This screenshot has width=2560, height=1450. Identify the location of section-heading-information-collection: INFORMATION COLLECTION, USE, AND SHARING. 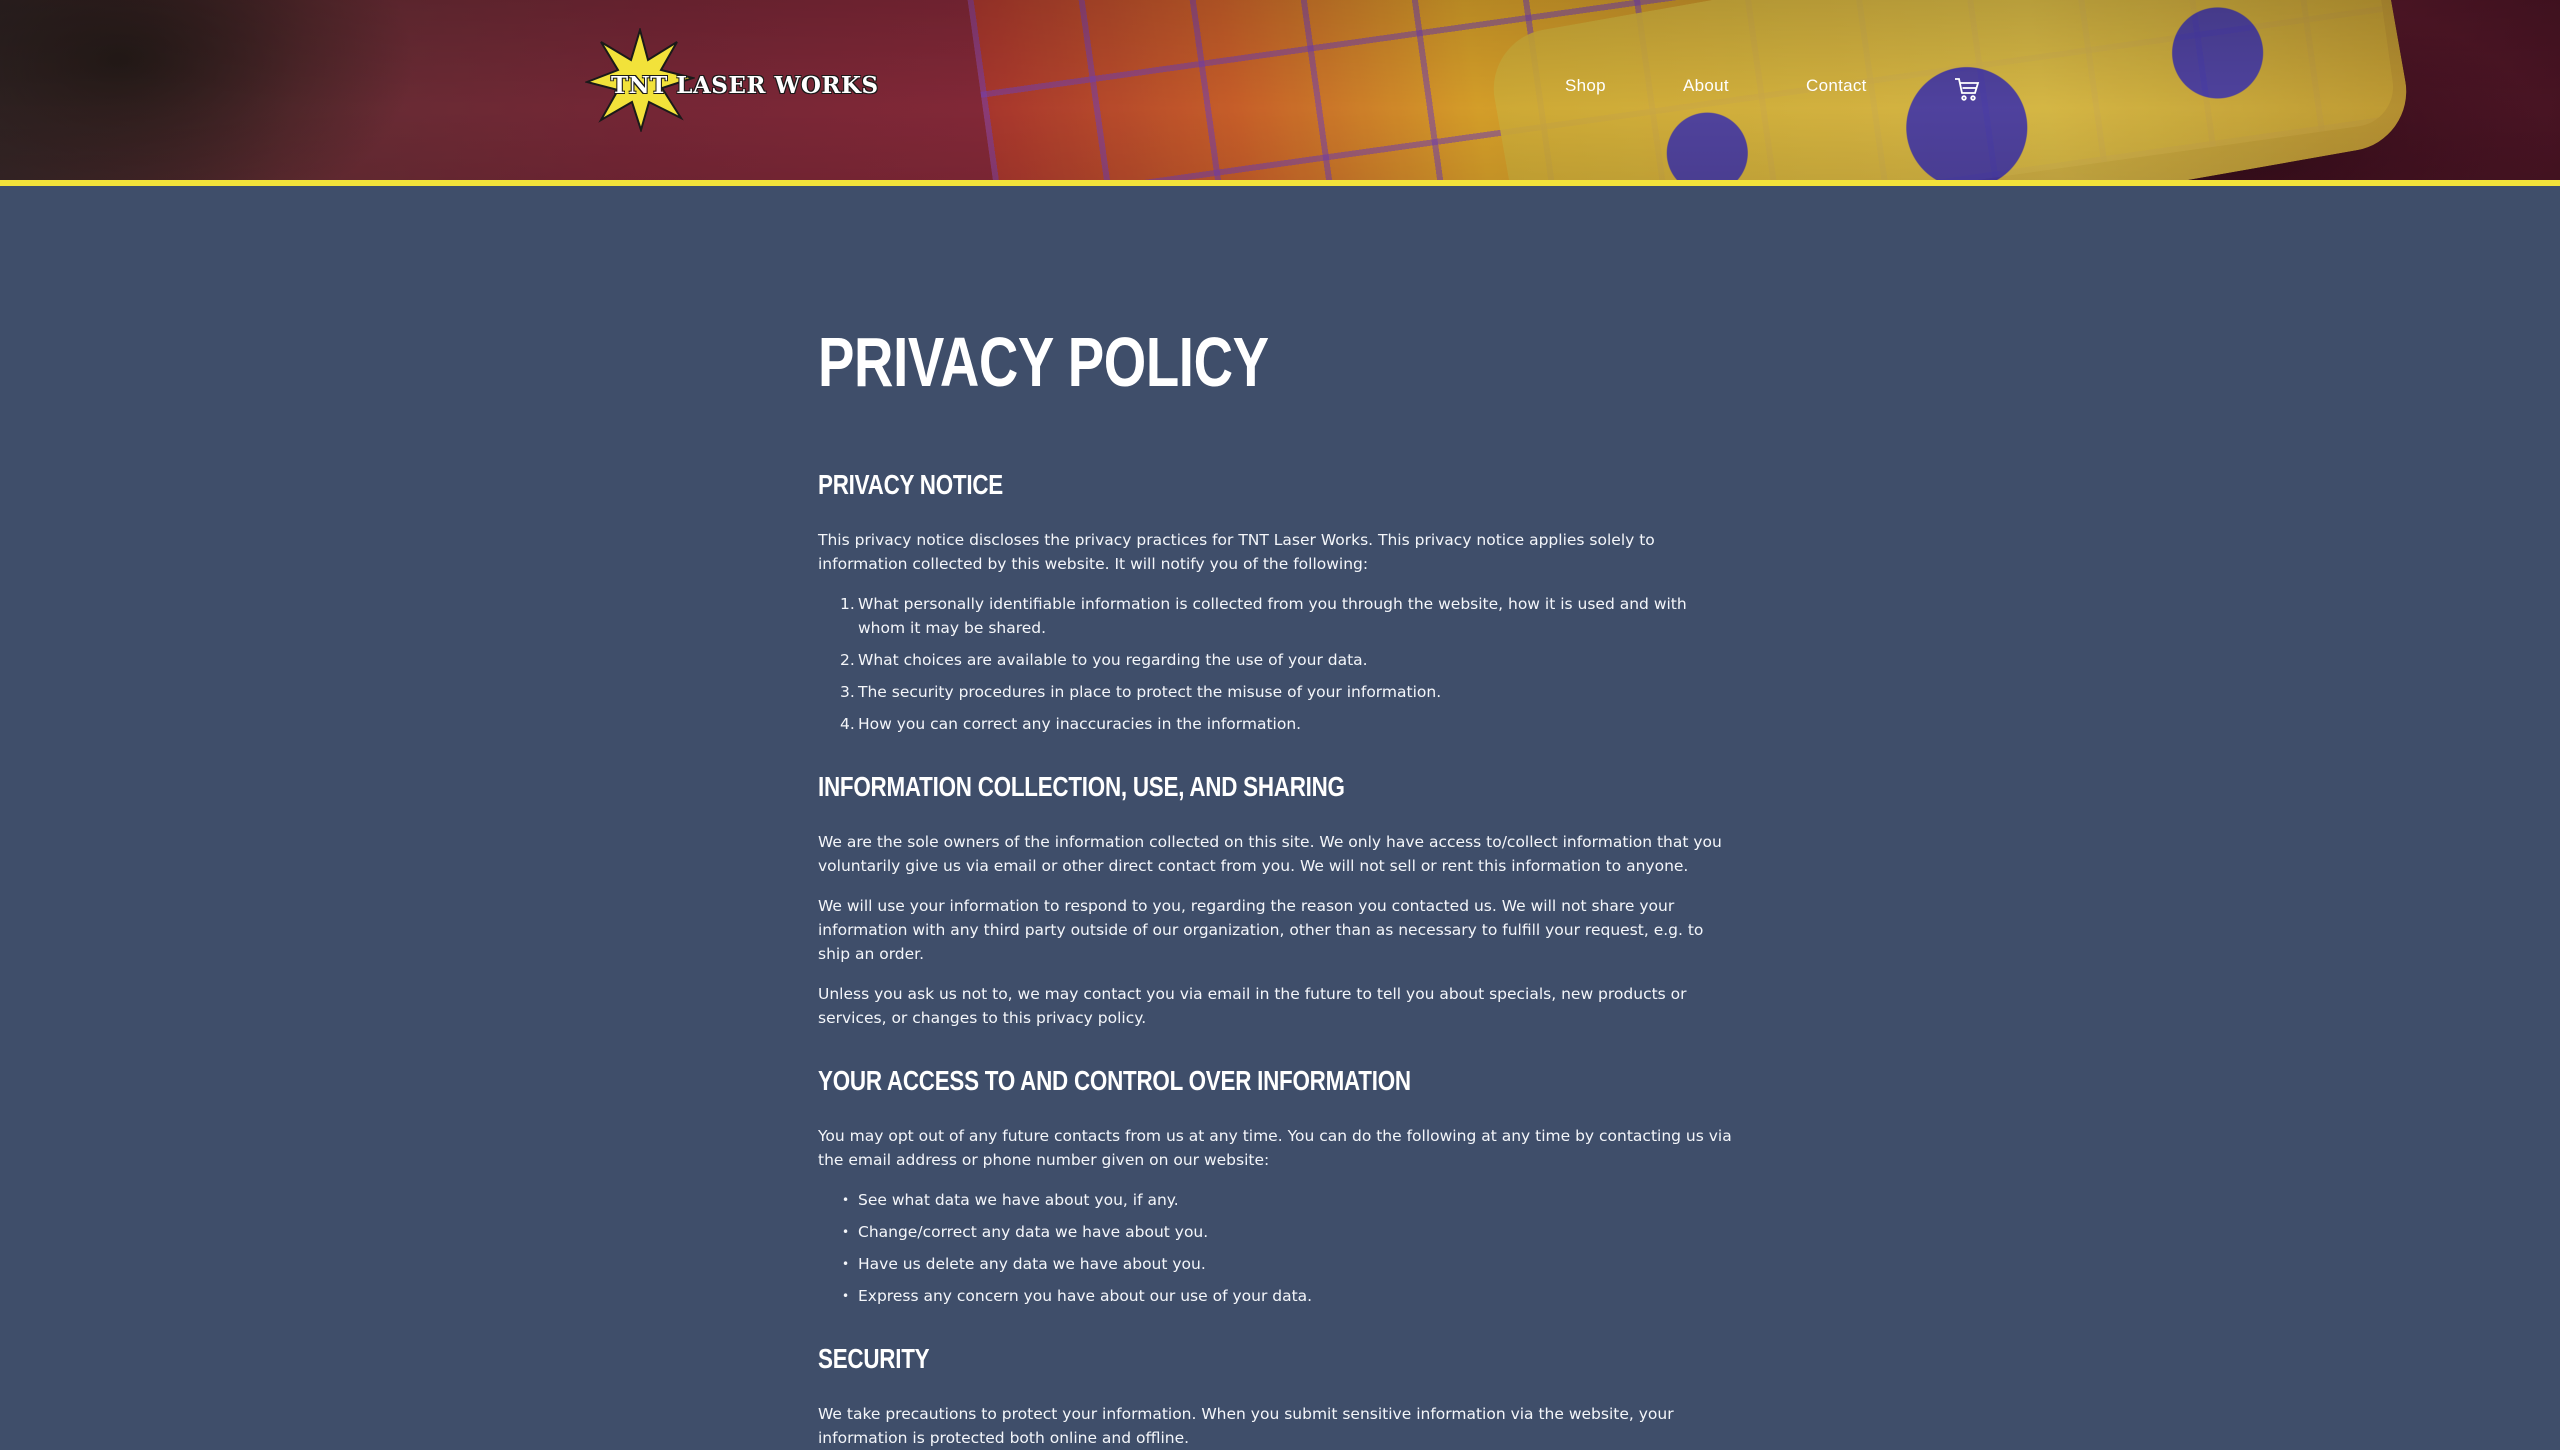
(1081, 786).